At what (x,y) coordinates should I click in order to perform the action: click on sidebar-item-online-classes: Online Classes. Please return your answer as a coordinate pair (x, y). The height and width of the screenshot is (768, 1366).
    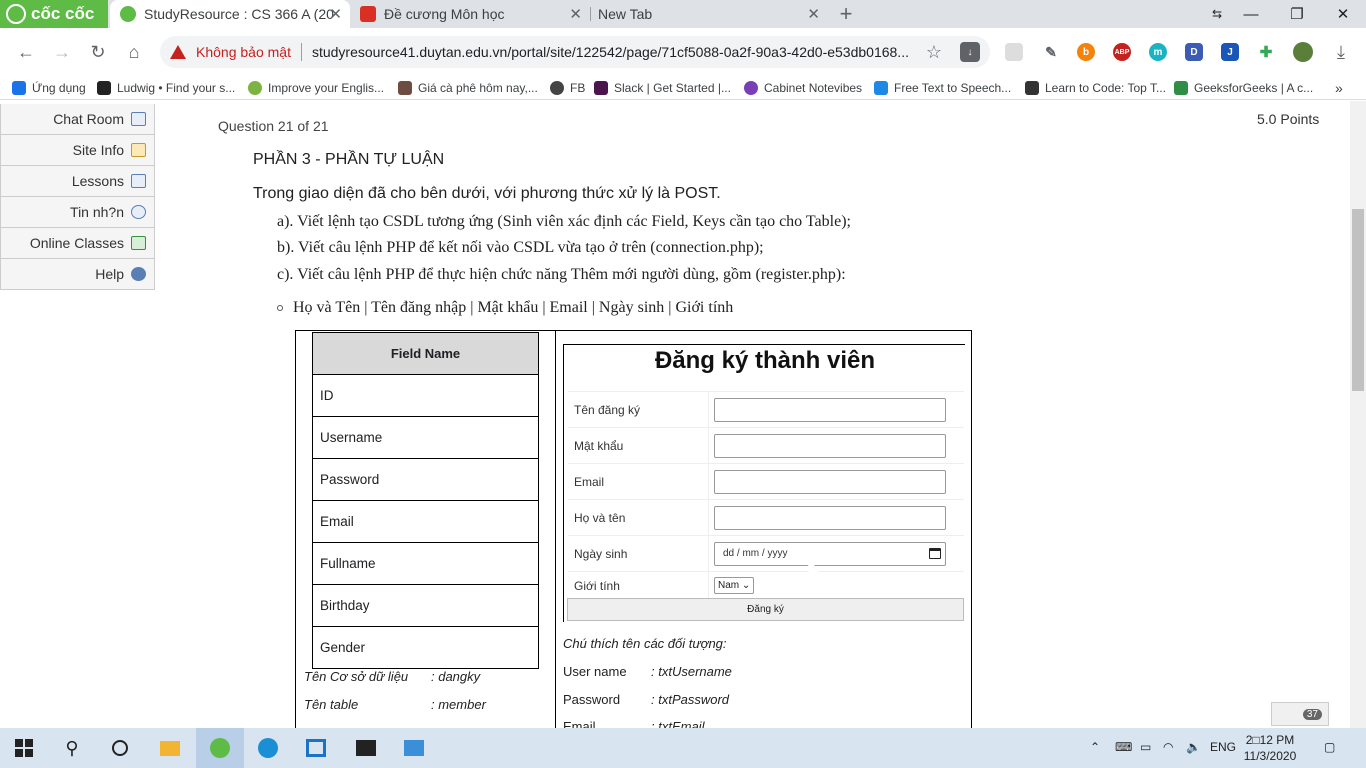
    Looking at the image, I should click on (77, 243).